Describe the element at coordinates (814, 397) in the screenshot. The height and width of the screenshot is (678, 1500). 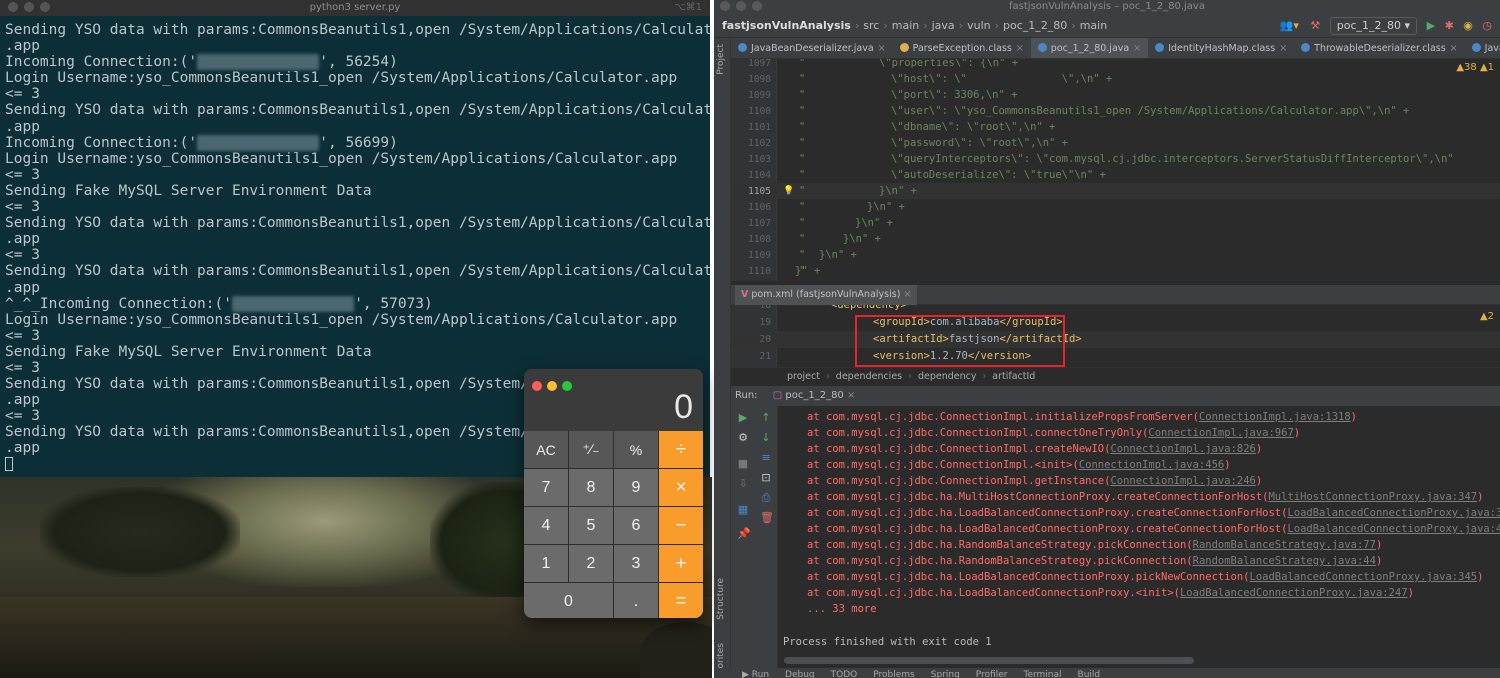
I see `tab-run-config: ▢ poc_1_2_80 ×` at that location.